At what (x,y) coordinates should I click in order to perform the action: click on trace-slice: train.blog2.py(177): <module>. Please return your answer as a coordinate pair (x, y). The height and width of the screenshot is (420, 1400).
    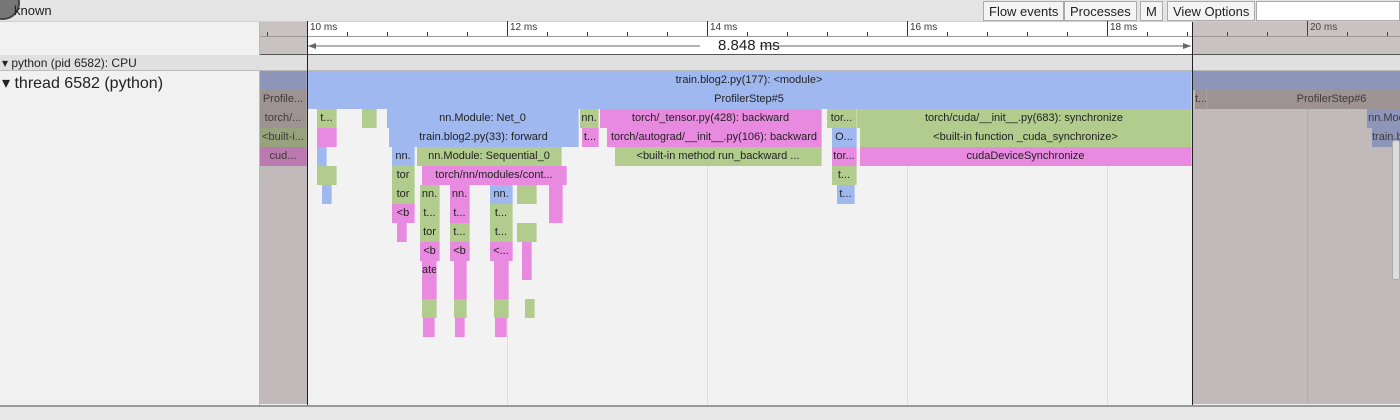
    Looking at the image, I should click on (749, 80).